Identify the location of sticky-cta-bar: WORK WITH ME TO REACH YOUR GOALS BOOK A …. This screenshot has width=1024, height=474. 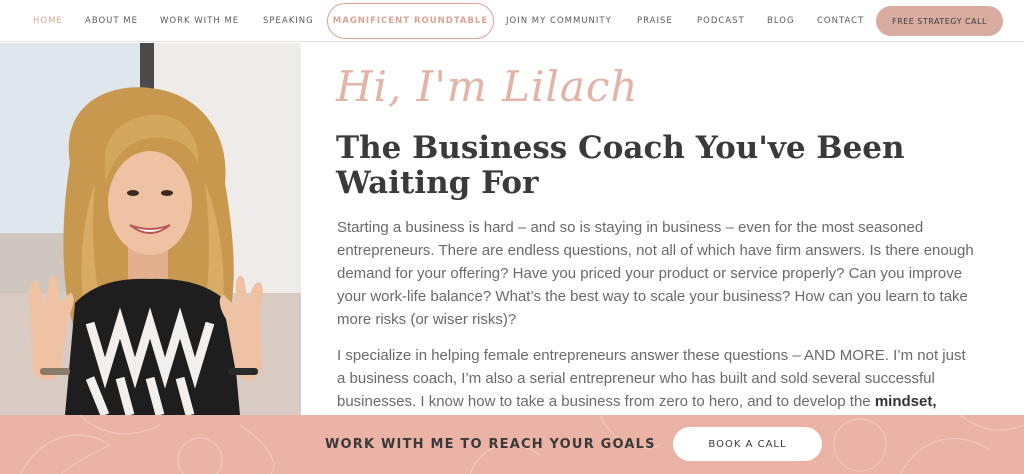
(512, 444).